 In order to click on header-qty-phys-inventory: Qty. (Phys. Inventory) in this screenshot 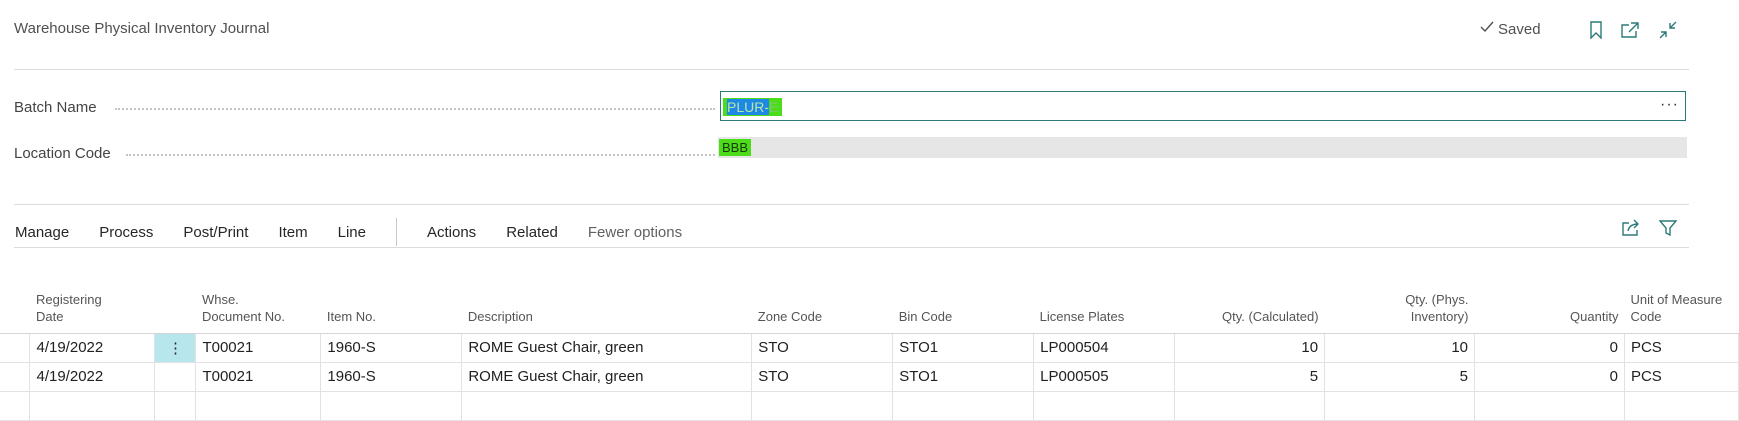, I will do `click(1399, 312)`.